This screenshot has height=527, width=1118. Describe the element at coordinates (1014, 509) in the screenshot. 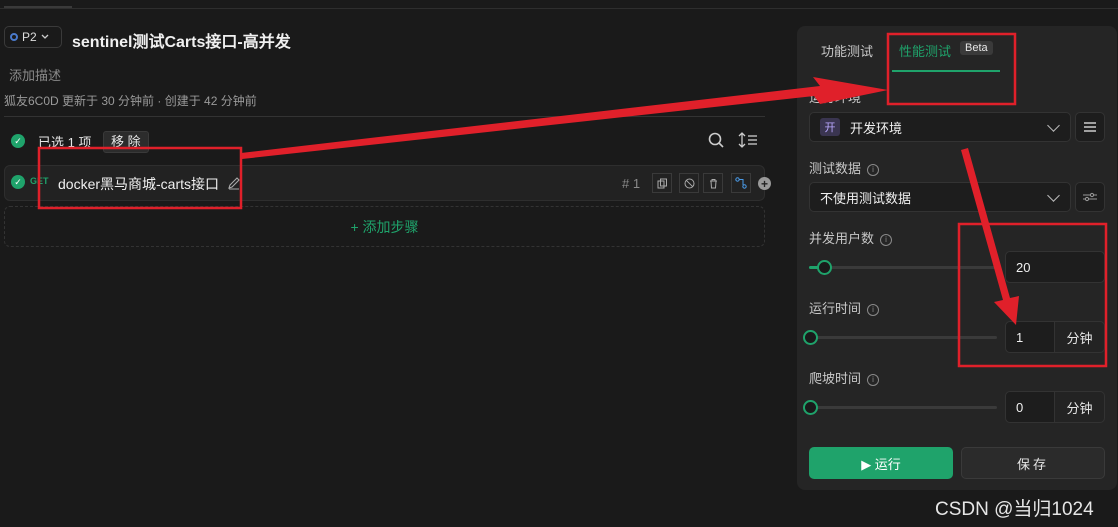

I see `watermark: CSDN @当归1024` at that location.